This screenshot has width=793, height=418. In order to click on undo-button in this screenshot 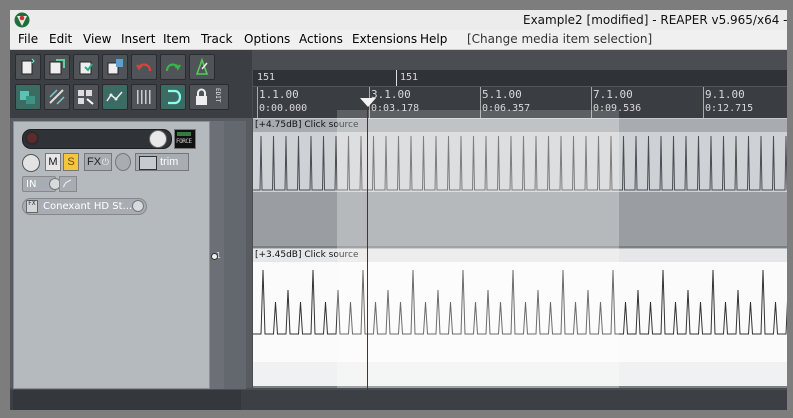, I will do `click(144, 67)`.